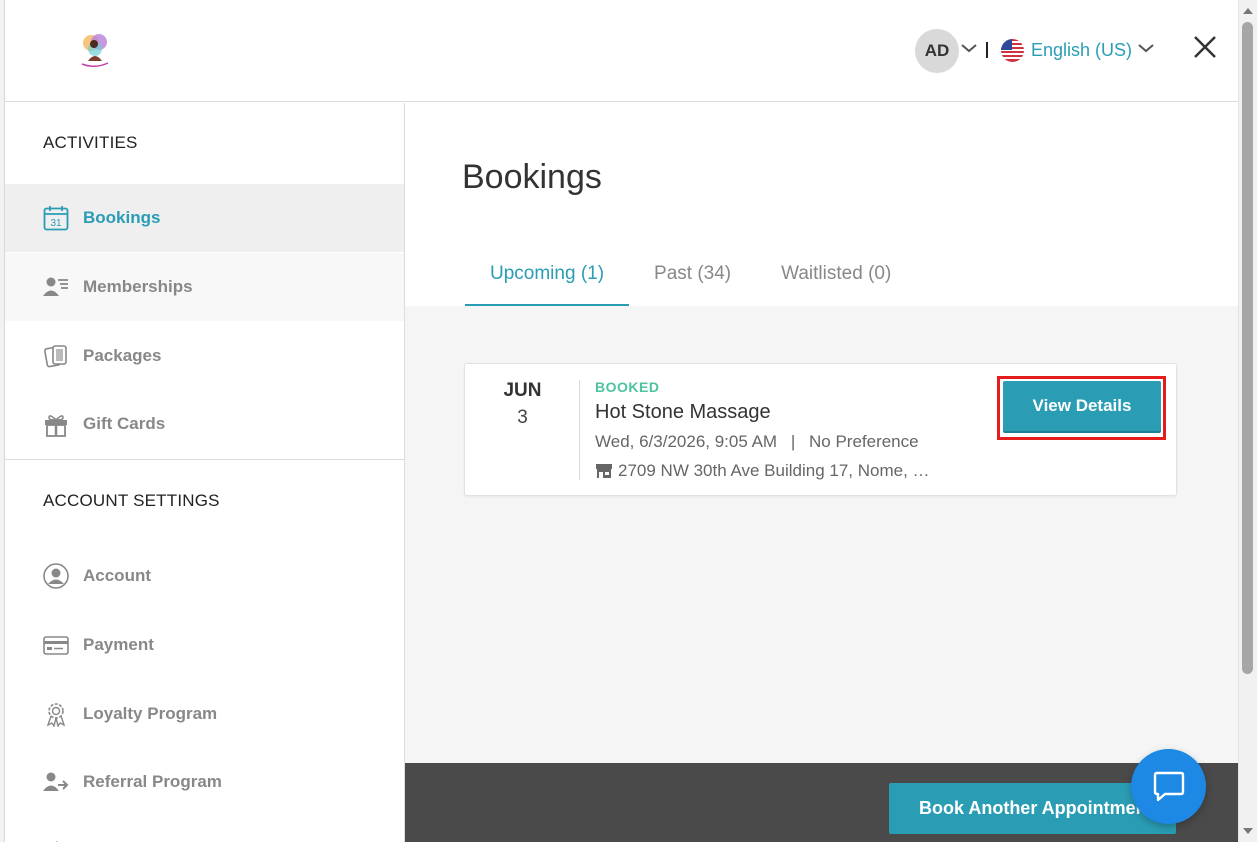 This screenshot has height=842, width=1257. Describe the element at coordinates (836, 279) in the screenshot. I see `tab-waitlisted: Waitlisted (0)` at that location.